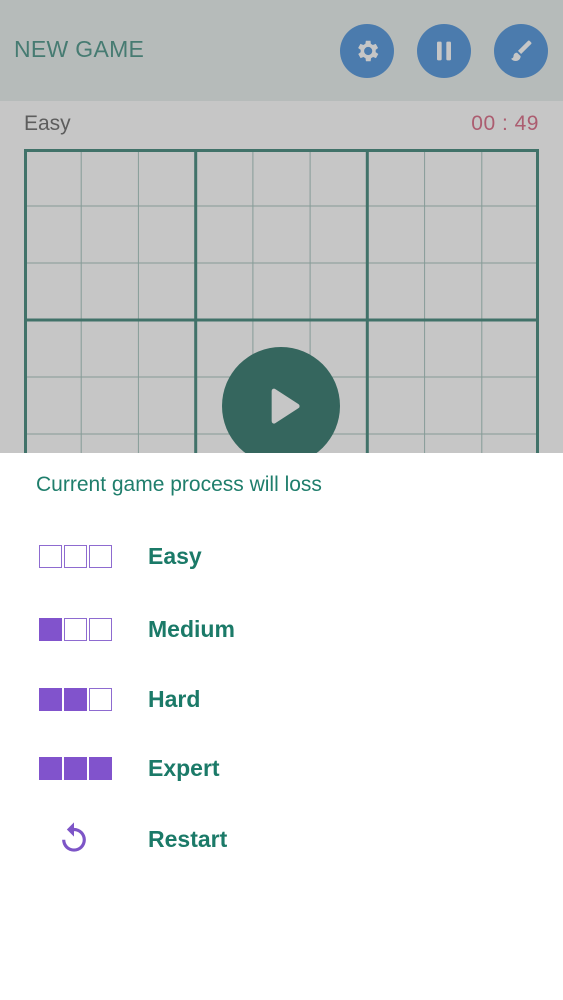  Describe the element at coordinates (184, 767) in the screenshot. I see `option-label: Expert` at that location.